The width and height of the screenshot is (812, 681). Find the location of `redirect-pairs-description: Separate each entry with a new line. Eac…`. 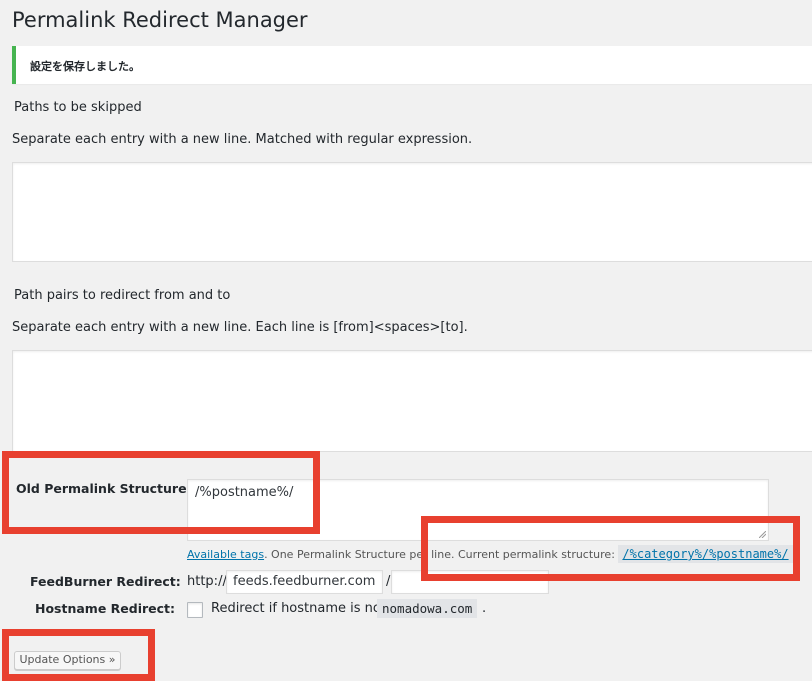

redirect-pairs-description: Separate each entry with a new line. Eac… is located at coordinates (240, 327).